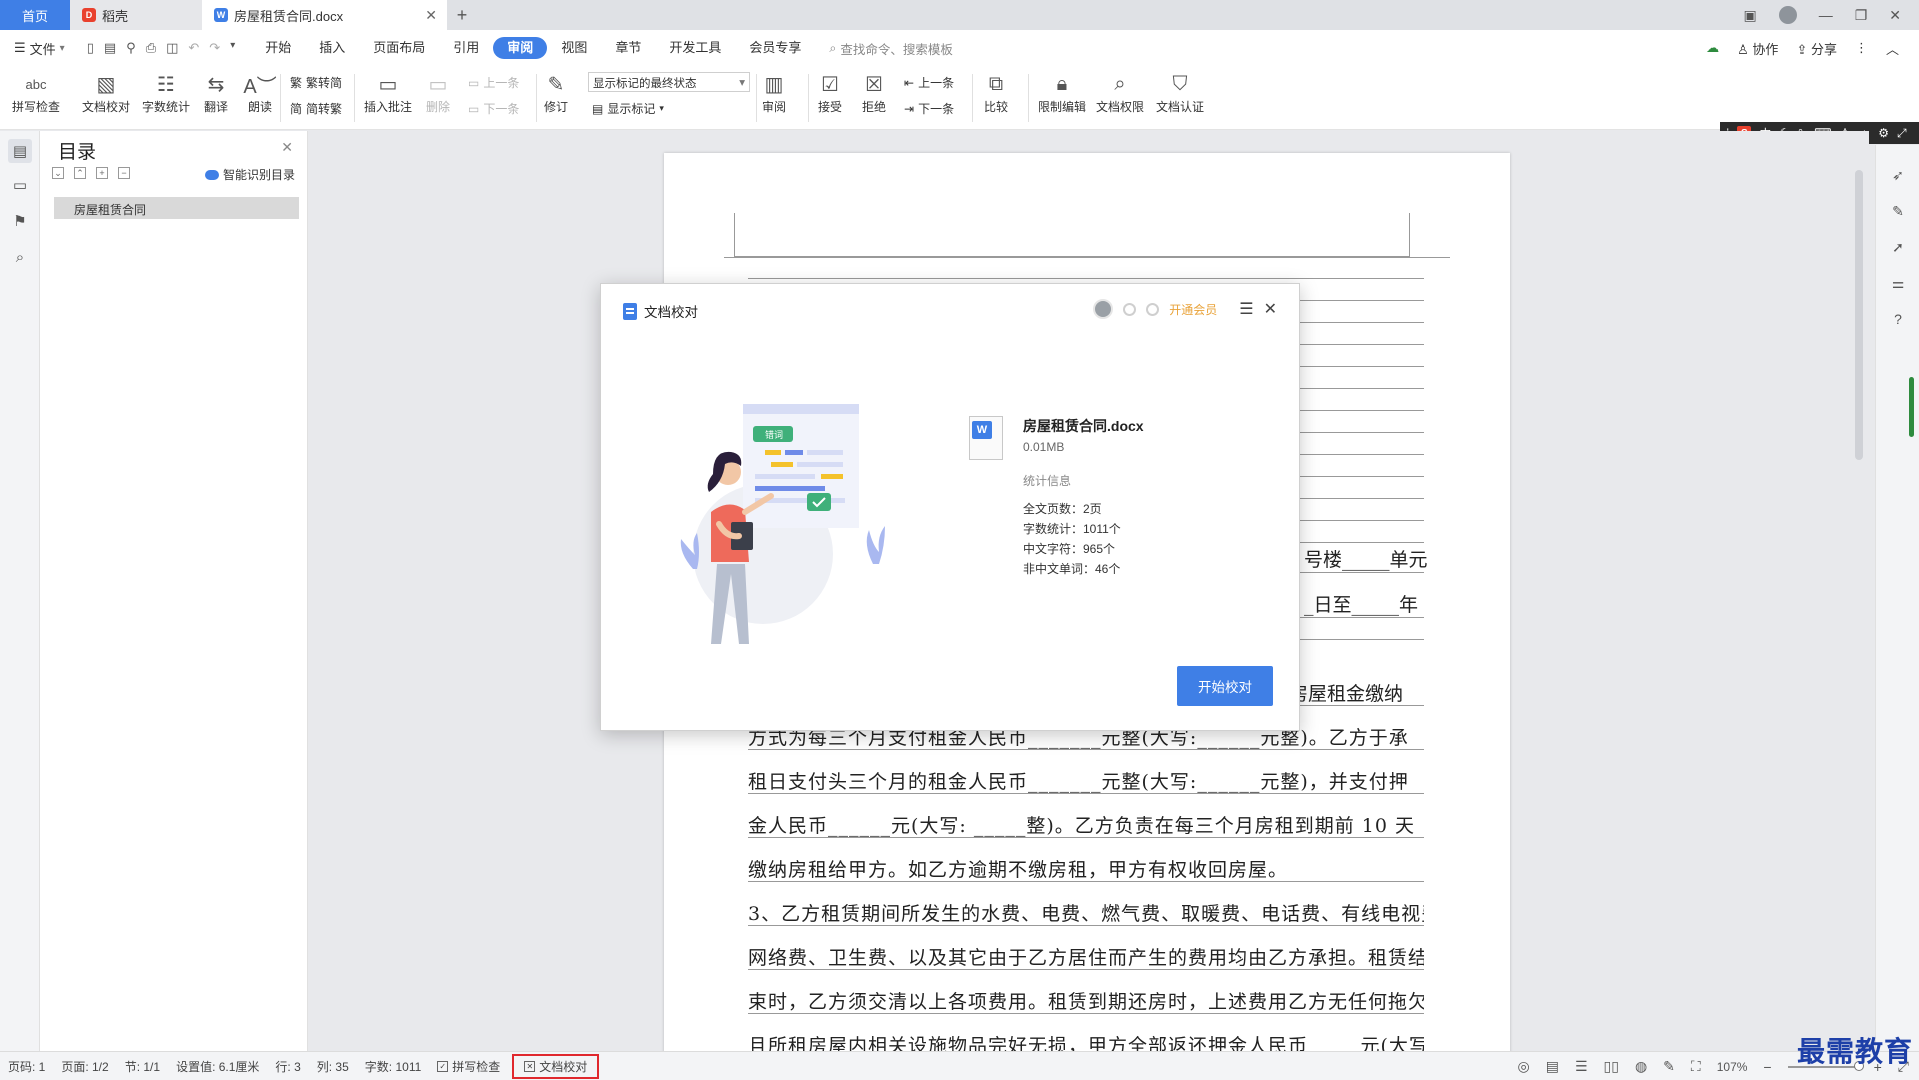 The image size is (1919, 1080). What do you see at coordinates (556, 92) in the screenshot?
I see `track-changes-button: ✎ 修订` at bounding box center [556, 92].